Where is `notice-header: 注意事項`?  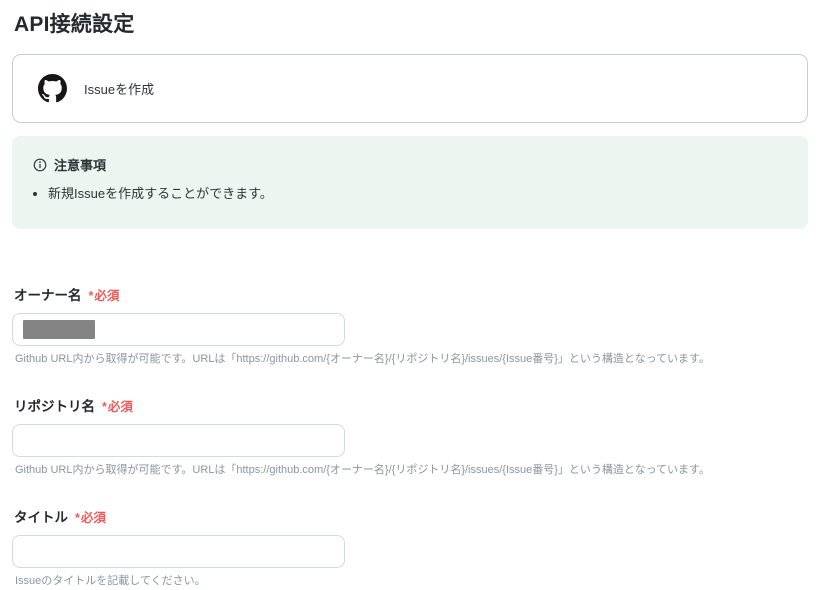 notice-header: 注意事項 is located at coordinates (410, 164).